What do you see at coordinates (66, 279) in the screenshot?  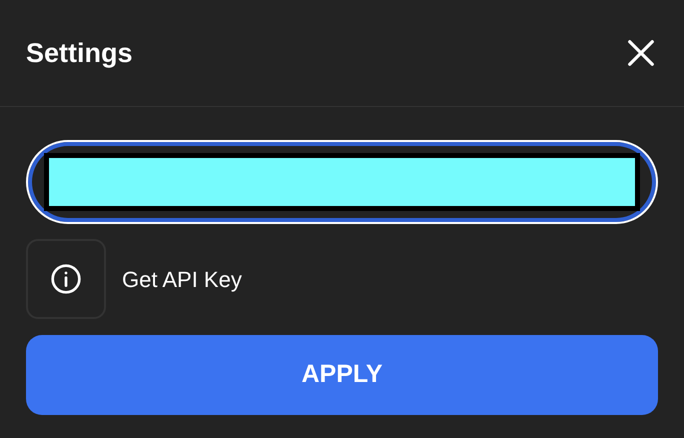 I see `info-icon` at bounding box center [66, 279].